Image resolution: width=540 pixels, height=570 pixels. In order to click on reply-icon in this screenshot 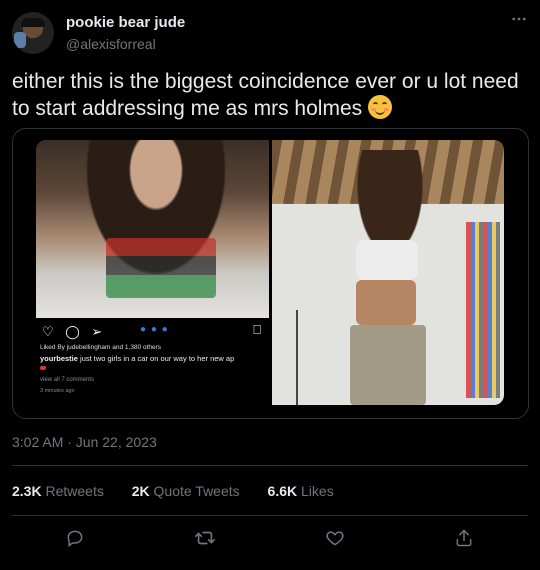, I will do `click(75, 538)`.